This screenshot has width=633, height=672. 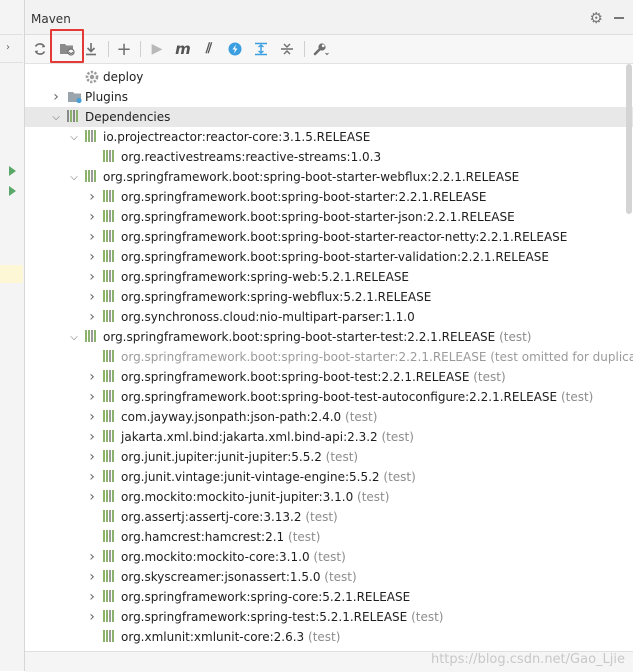 I want to click on tree-row: › org.mockito:mockito-core:3.1.0 (test), so click(x=329, y=557).